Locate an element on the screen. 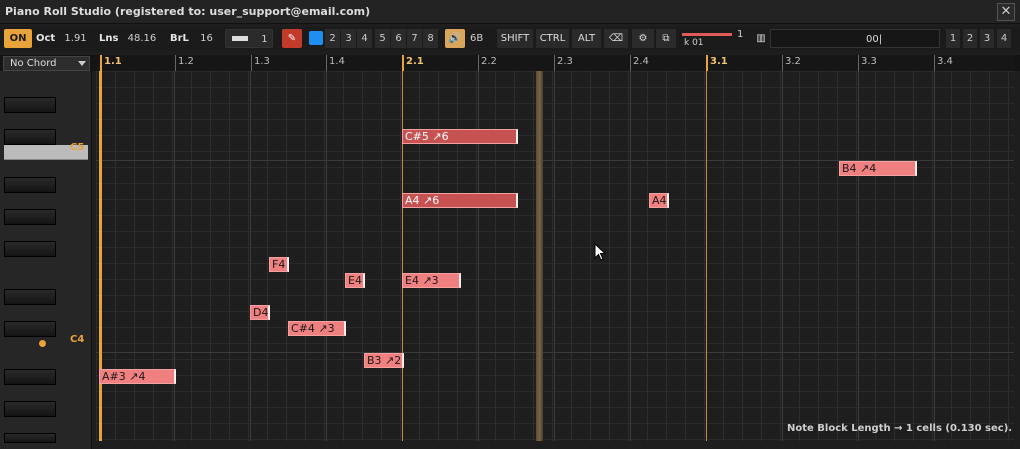 The width and height of the screenshot is (1020, 449). note-block: B3 ↗2 is located at coordinates (384, 360).